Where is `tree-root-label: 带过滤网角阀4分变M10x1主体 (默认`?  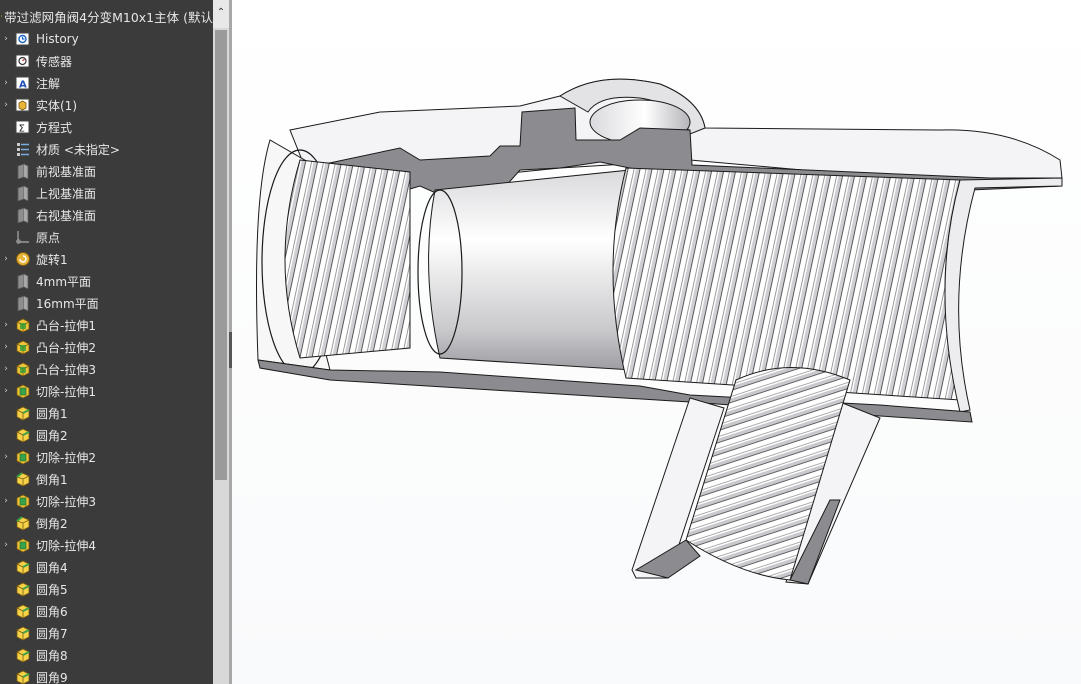 tree-root-label: 带过滤网角阀4分变M10x1主体 (默认 is located at coordinates (108, 17).